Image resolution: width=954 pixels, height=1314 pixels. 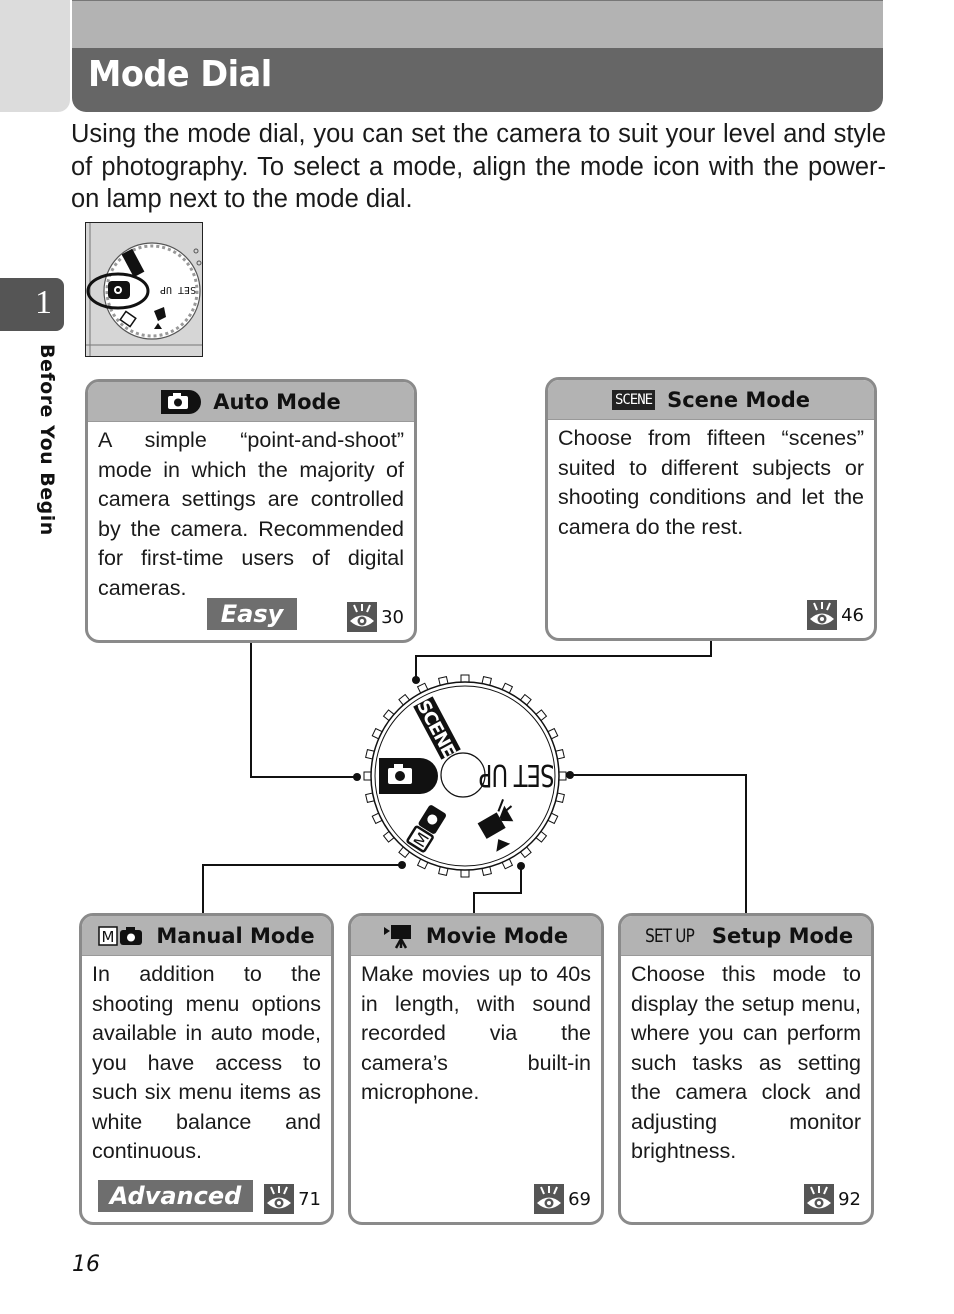 I want to click on connector-scene, so click(x=563, y=659).